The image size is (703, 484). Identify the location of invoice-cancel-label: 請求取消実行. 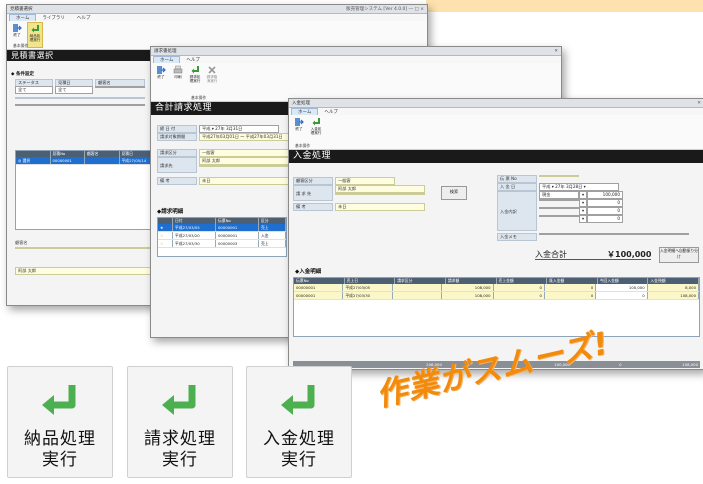
(212, 79).